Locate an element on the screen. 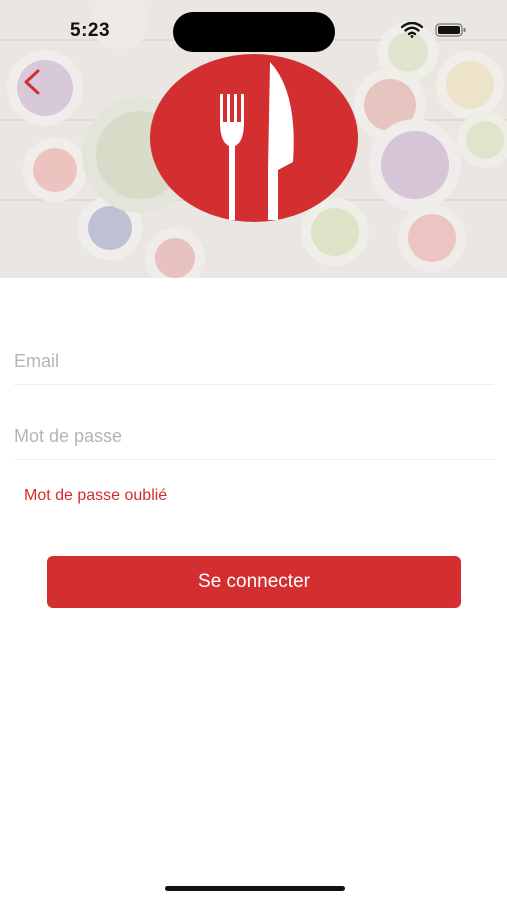  login-button: Se connecter is located at coordinates (254, 582).